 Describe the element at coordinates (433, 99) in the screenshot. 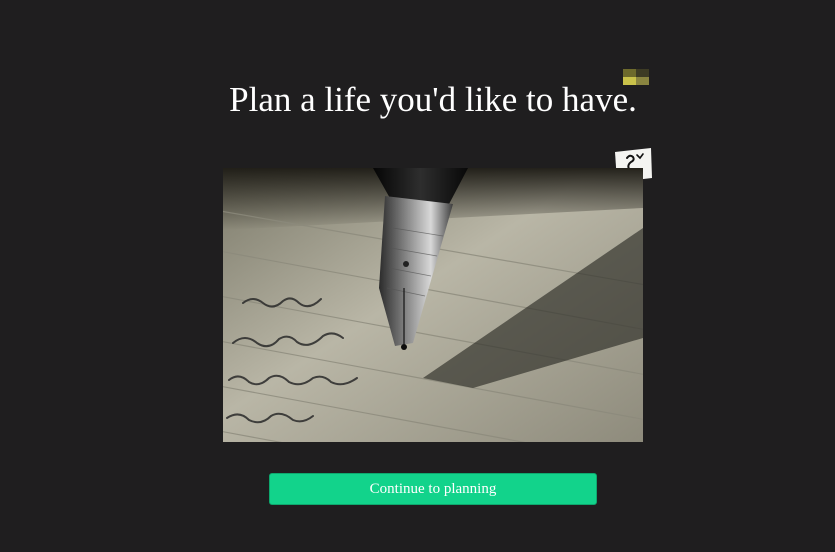

I see `page-title: Plan a life you'd like to have.` at that location.